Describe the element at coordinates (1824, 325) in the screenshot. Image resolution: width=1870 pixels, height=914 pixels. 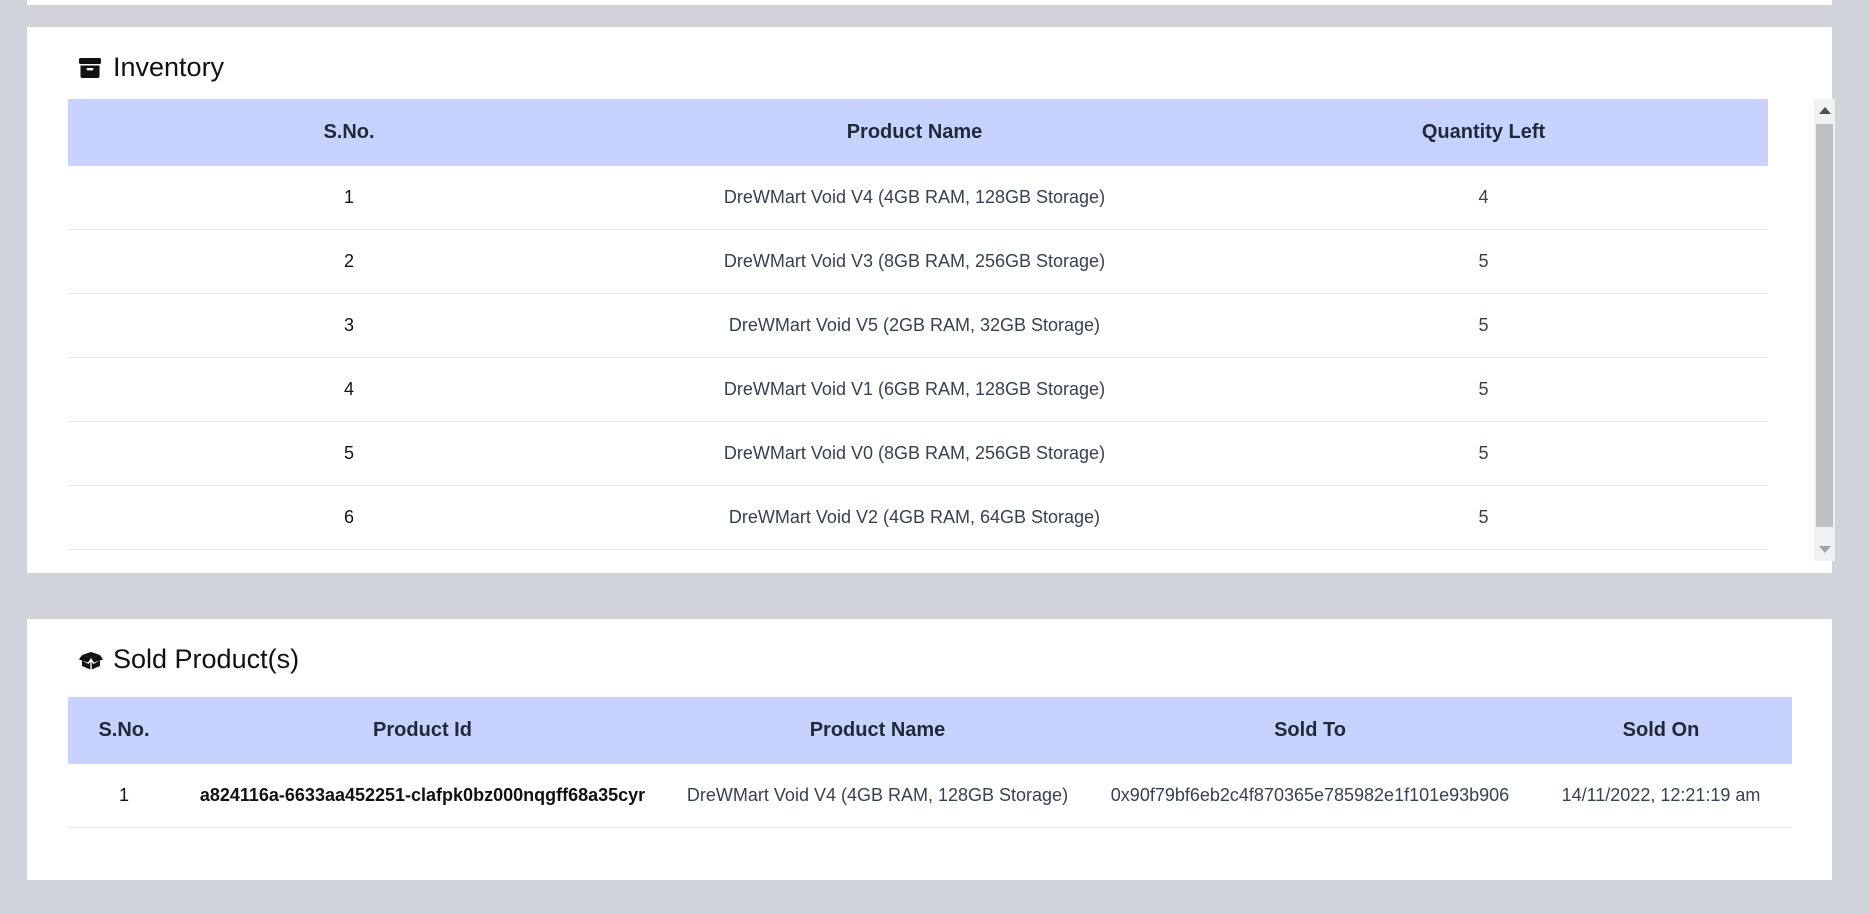
I see `scrollbar-thumb` at that location.